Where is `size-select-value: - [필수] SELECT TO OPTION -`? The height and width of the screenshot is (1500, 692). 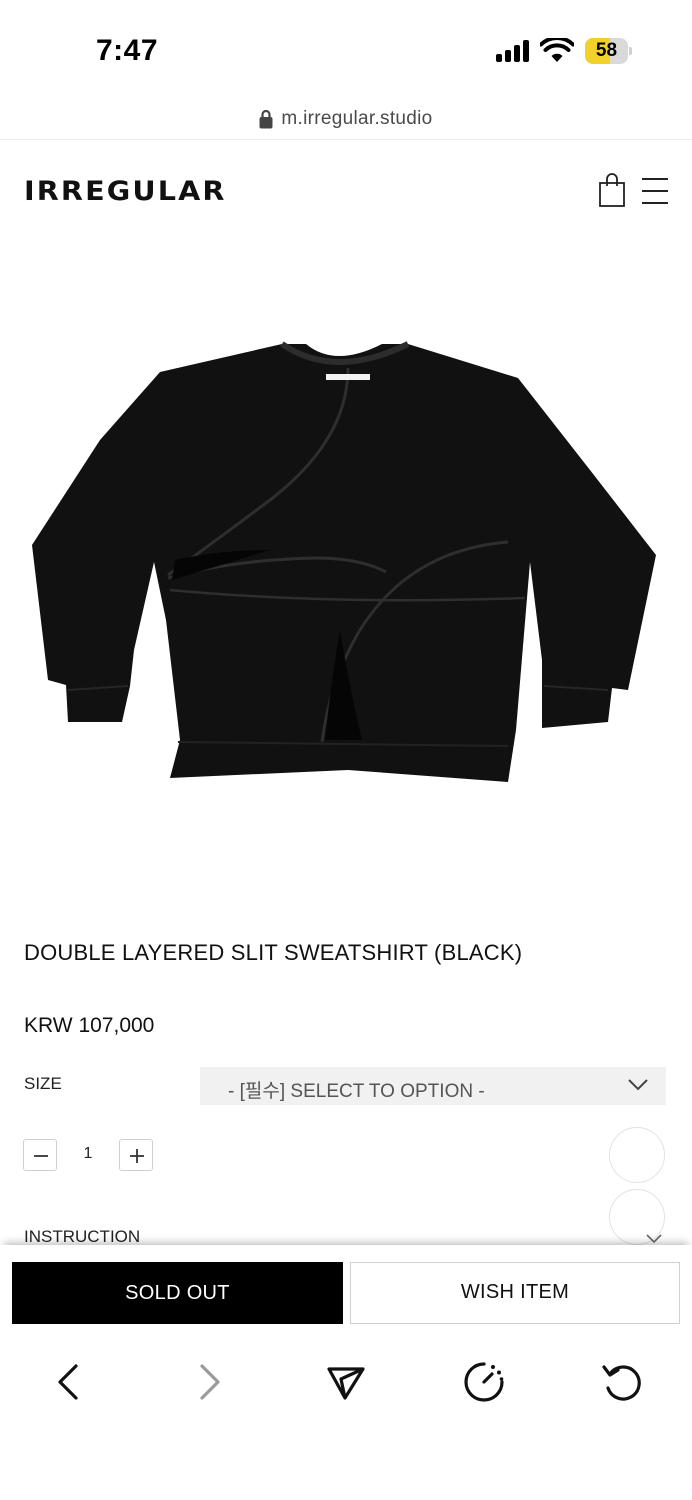
size-select-value: - [필수] SELECT TO OPTION - is located at coordinates (356, 1091).